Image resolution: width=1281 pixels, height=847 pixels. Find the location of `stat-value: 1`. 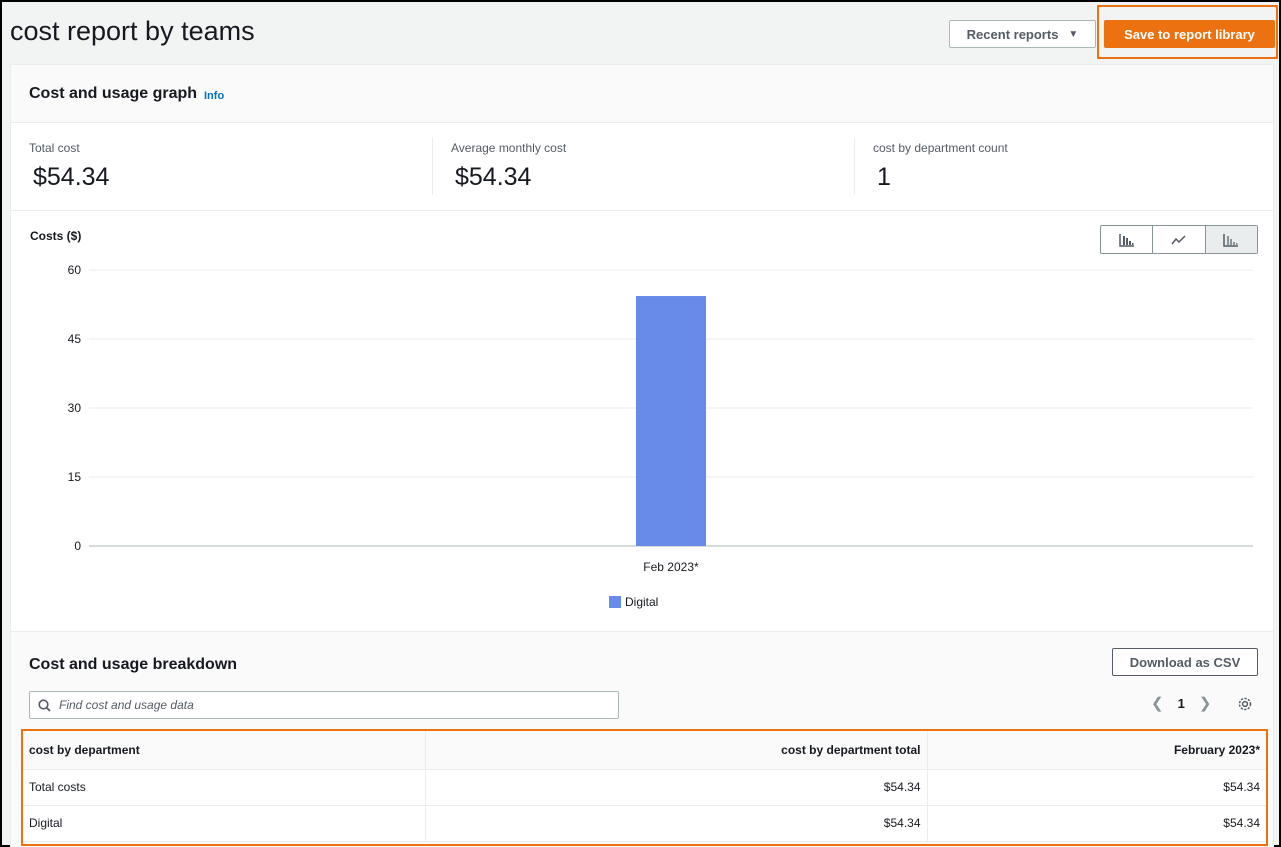

stat-value: 1 is located at coordinates (884, 177).